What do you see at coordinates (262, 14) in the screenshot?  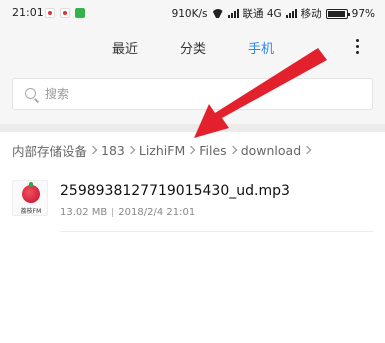 I see `carrier-1: 联通 4G` at bounding box center [262, 14].